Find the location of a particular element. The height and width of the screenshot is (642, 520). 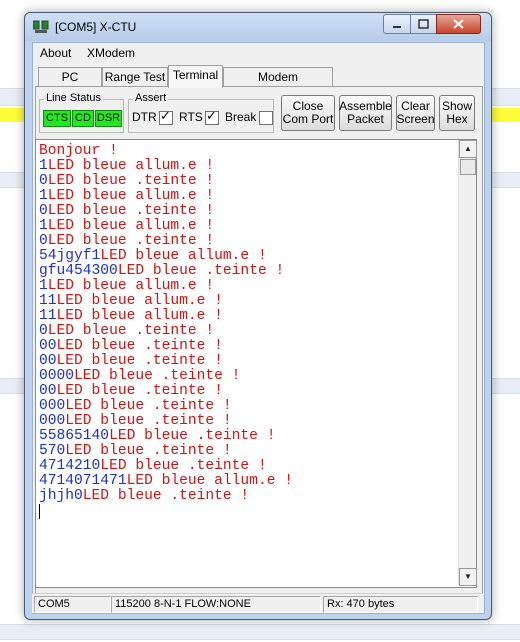

sent-text: 11 is located at coordinates (48, 301).